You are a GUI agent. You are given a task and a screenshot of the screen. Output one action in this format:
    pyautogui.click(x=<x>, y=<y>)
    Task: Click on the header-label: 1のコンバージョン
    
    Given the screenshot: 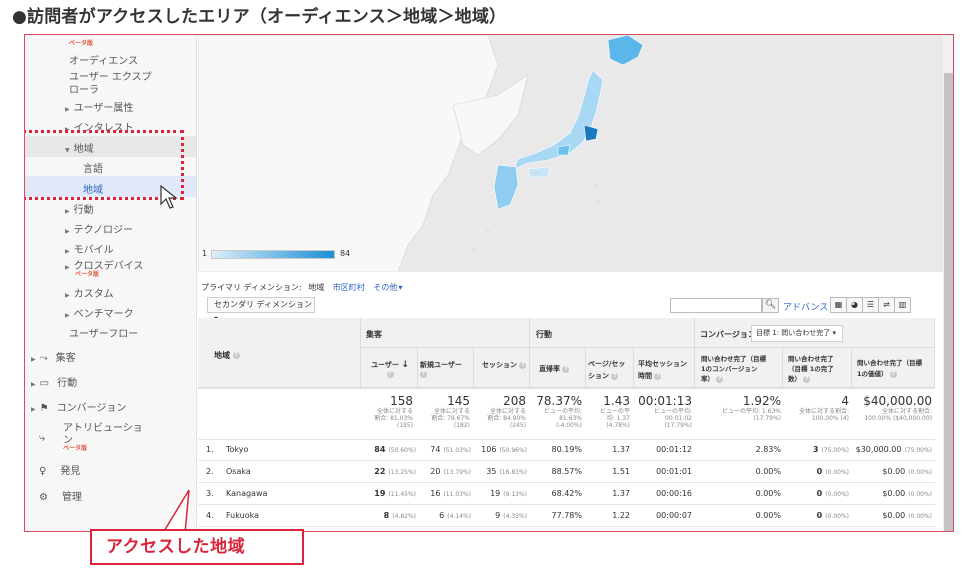 What is the action you would take?
    pyautogui.click(x=729, y=369)
    